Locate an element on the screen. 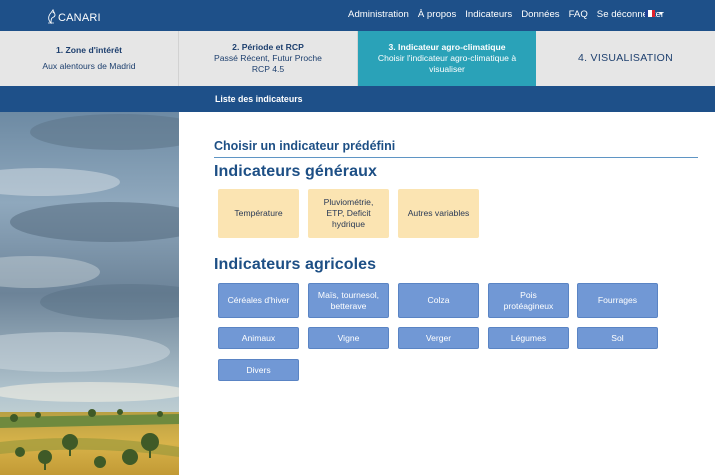  nav-link-administration: Administration is located at coordinates (378, 15).